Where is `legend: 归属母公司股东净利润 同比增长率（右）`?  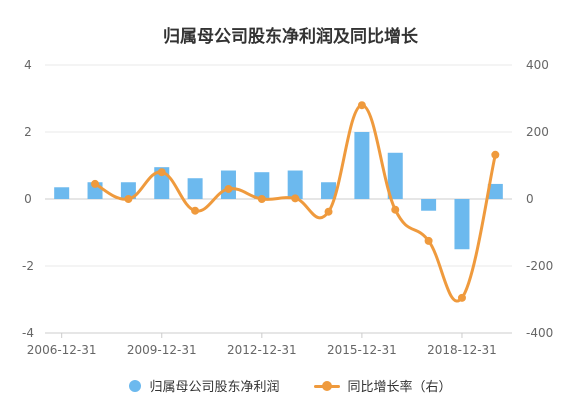
legend: 归属母公司股东净利润 同比增长率（右） is located at coordinates (290, 385).